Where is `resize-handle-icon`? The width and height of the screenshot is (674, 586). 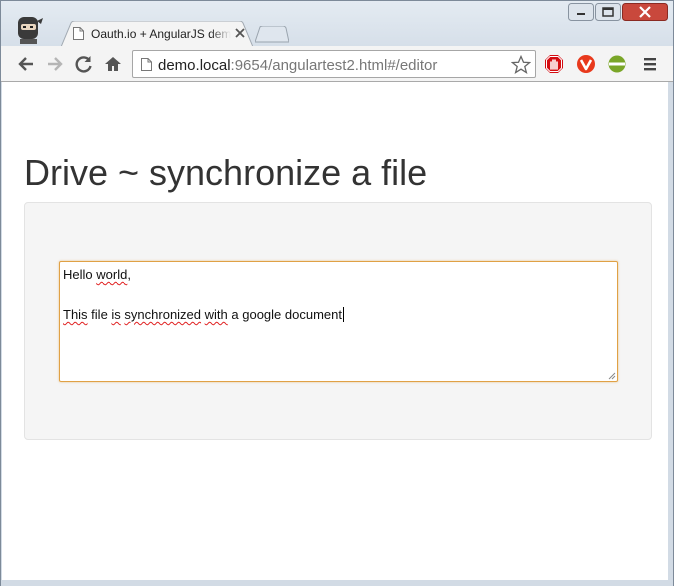
resize-handle-icon is located at coordinates (611, 375).